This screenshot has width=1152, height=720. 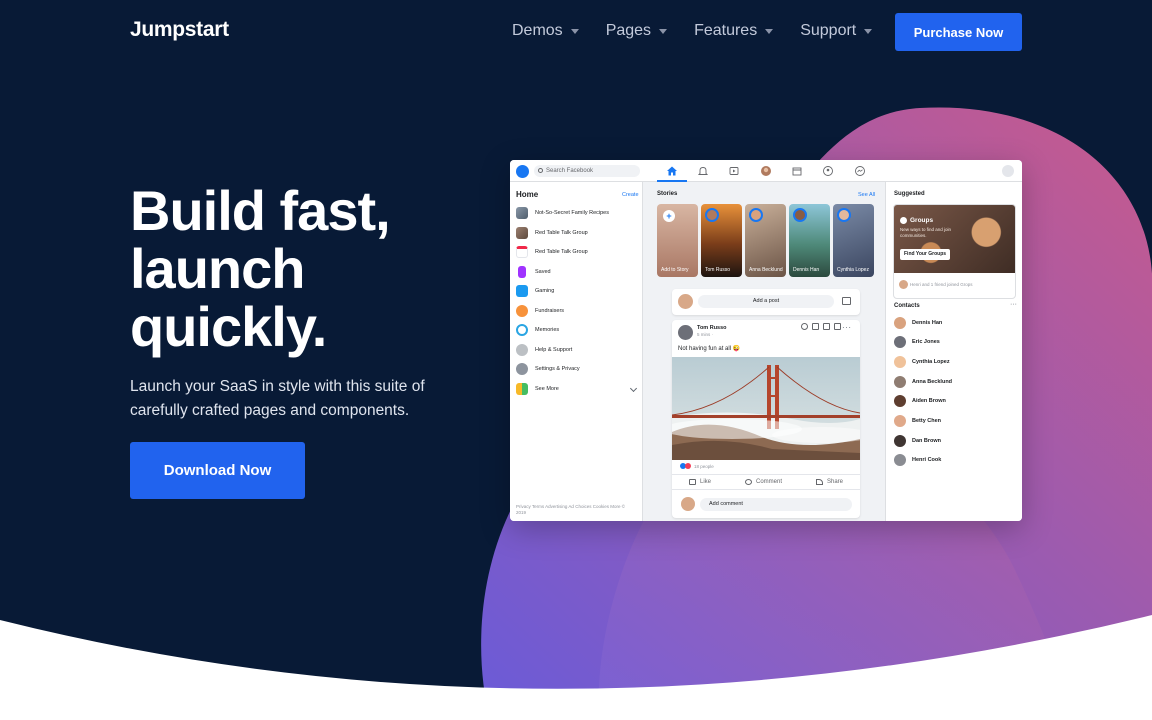 I want to click on gear-icon, so click(x=1008, y=171).